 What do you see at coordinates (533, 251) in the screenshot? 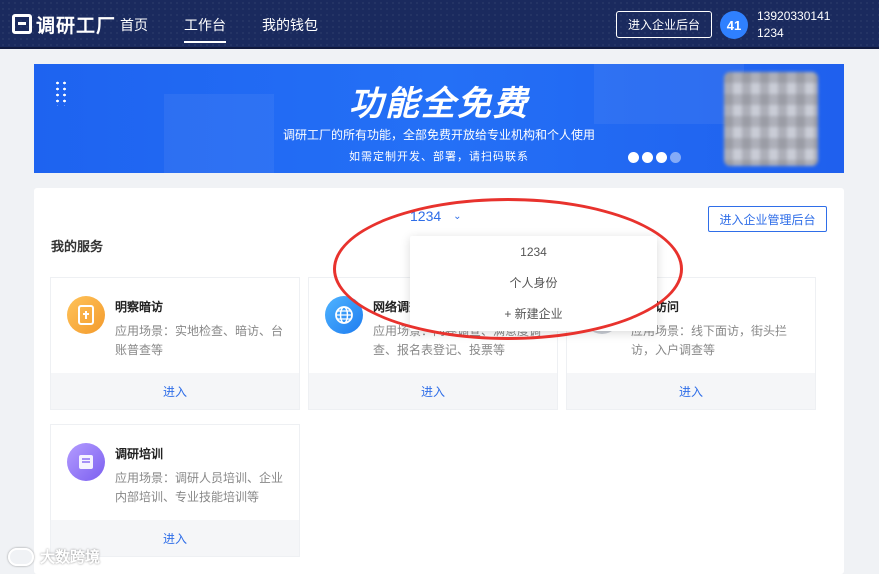
I see `dropdown-item-org: 1234` at bounding box center [533, 251].